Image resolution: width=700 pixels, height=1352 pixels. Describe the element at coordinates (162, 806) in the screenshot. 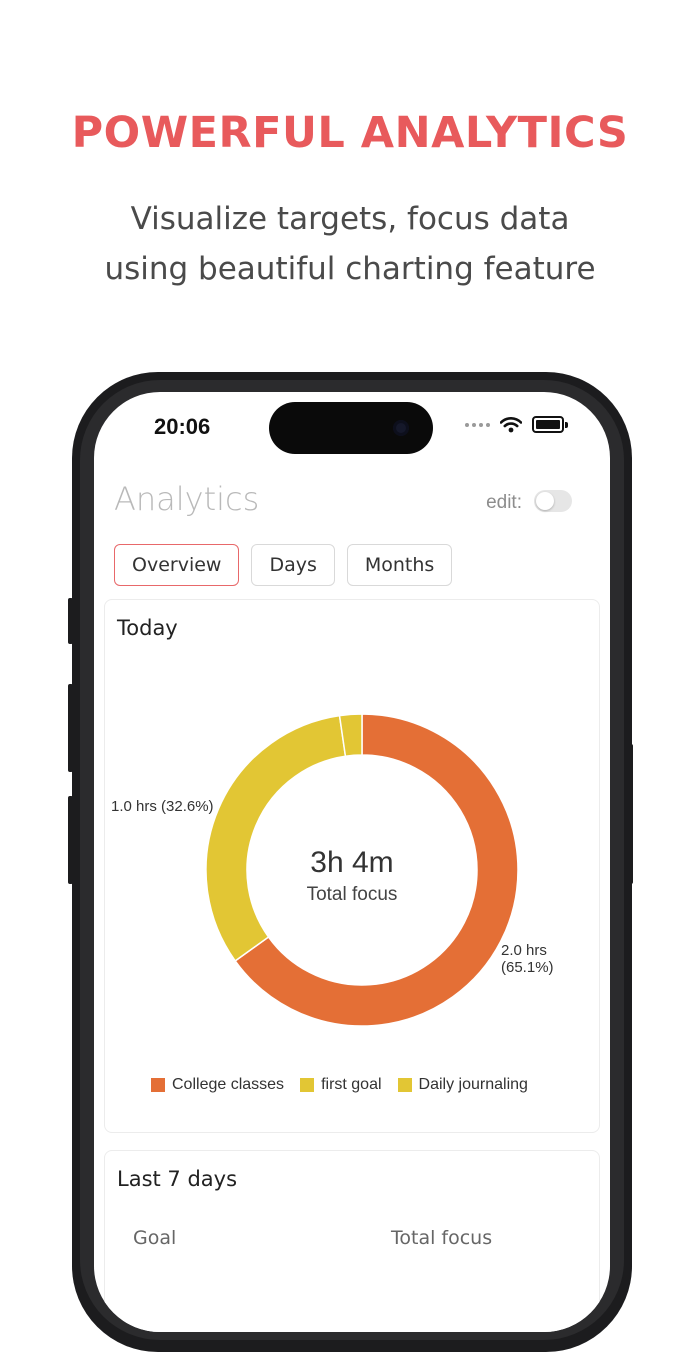

I see `slice-label-first-goal: 1.0 hrs (32.6%)` at that location.